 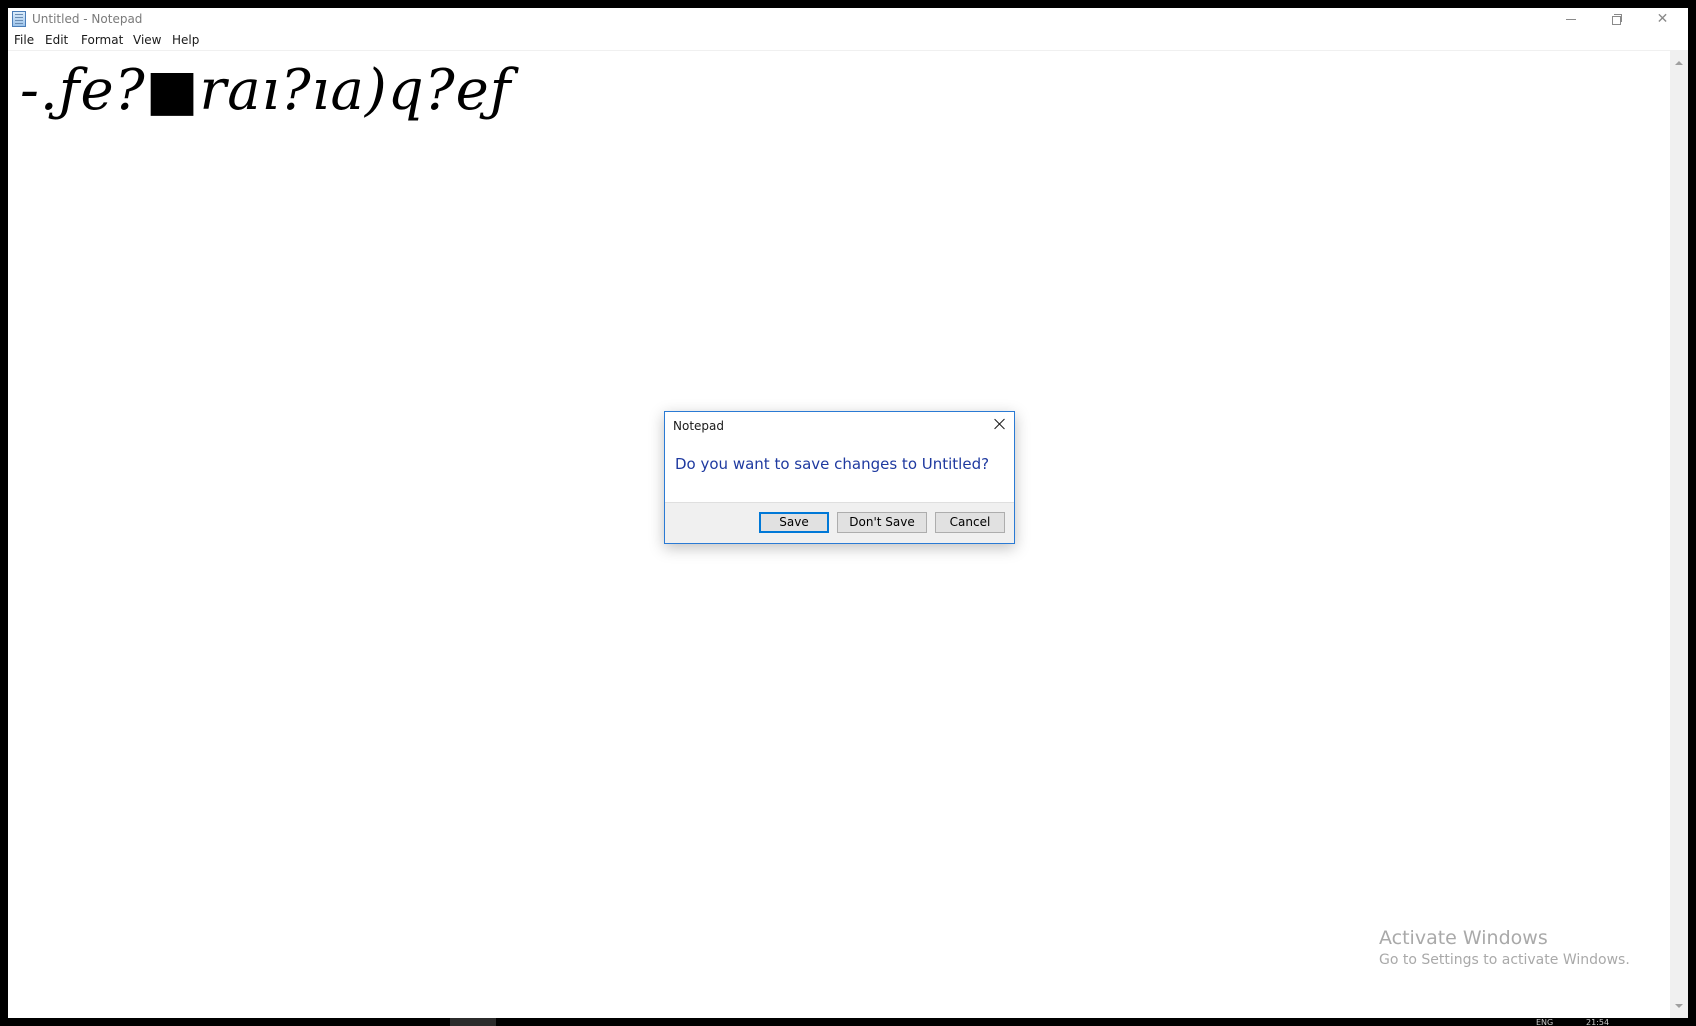 I want to click on taskbar, so click(x=848, y=1022).